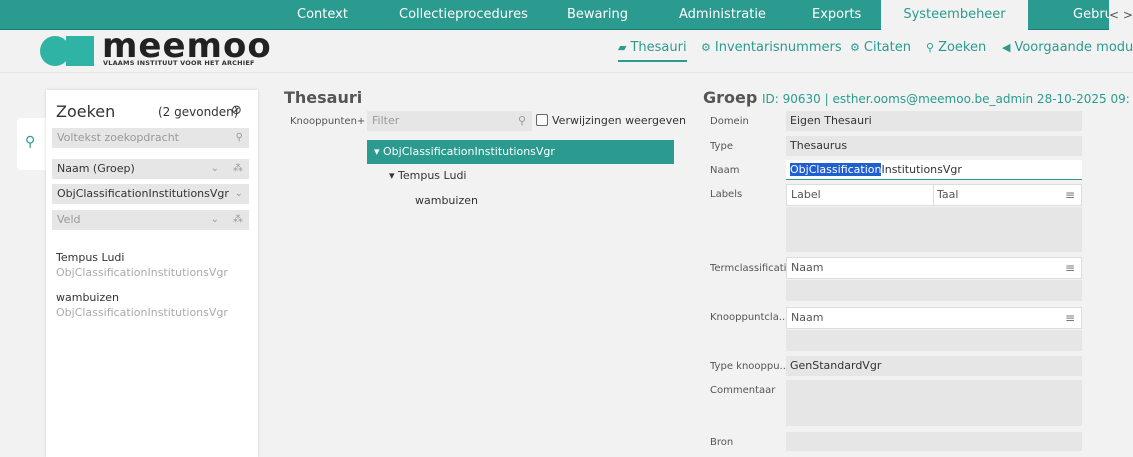 The height and width of the screenshot is (457, 1133). I want to click on source-field, so click(934, 441).